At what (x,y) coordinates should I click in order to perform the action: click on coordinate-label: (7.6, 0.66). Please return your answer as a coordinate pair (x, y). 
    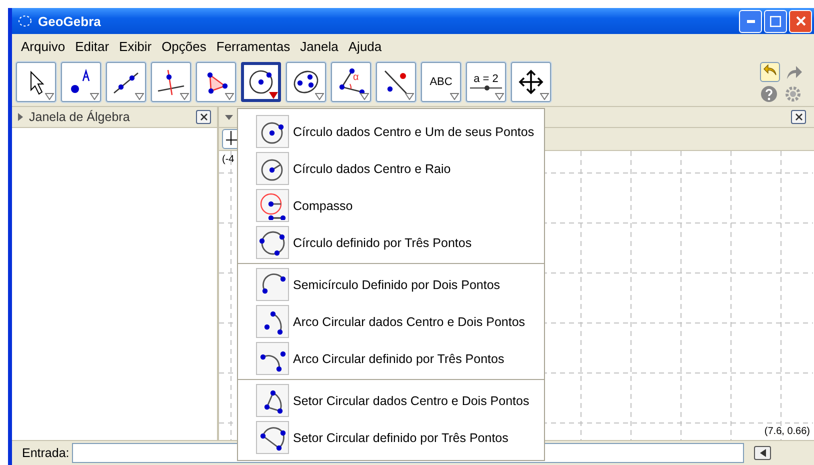
    Looking at the image, I should click on (787, 431).